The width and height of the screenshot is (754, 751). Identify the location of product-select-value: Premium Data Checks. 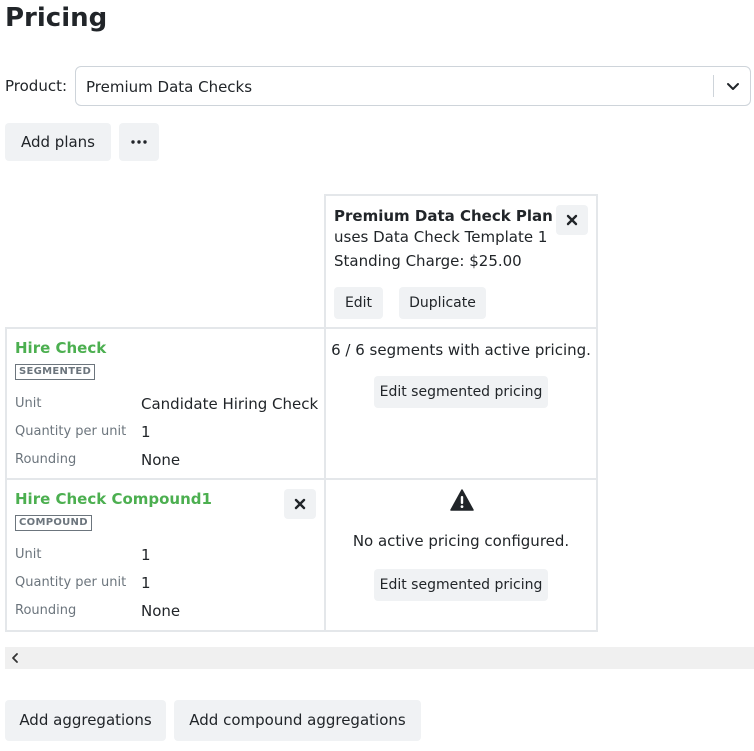
(169, 87).